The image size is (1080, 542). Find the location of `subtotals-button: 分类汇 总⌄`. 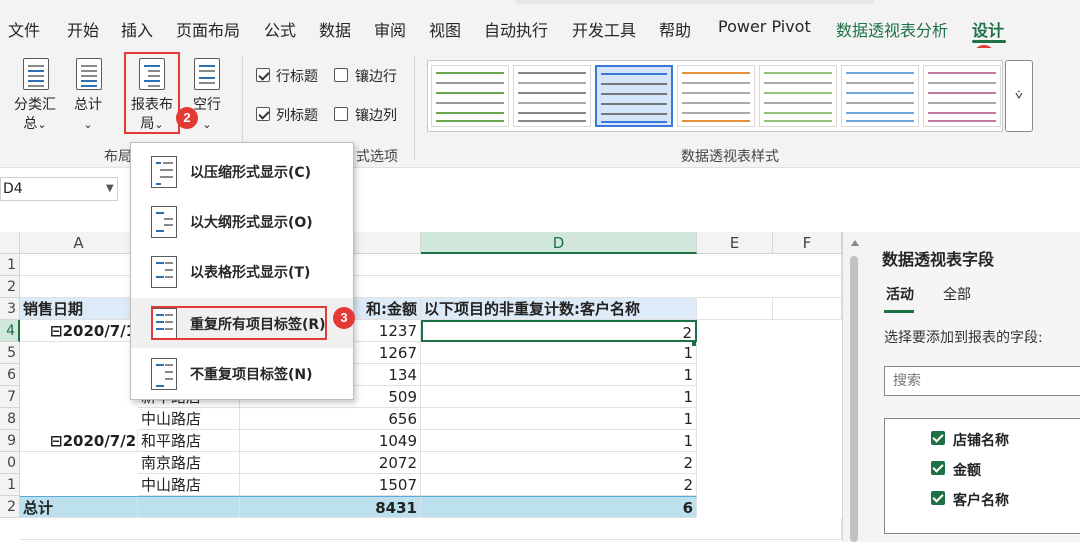

subtotals-button: 分类汇 总⌄ is located at coordinates (35, 115).